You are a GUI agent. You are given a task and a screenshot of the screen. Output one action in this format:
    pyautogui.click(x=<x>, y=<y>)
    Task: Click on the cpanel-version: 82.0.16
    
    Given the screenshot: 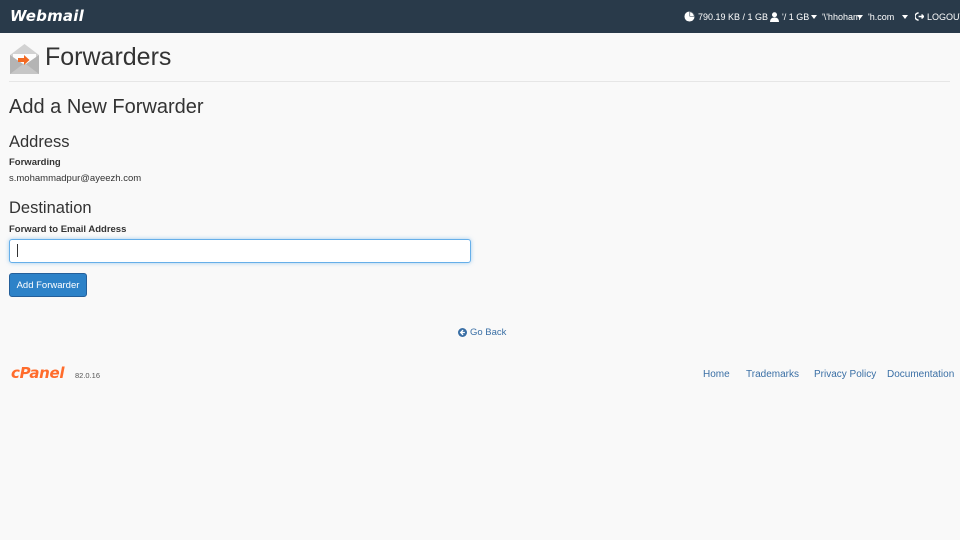 What is the action you would take?
    pyautogui.click(x=88, y=375)
    